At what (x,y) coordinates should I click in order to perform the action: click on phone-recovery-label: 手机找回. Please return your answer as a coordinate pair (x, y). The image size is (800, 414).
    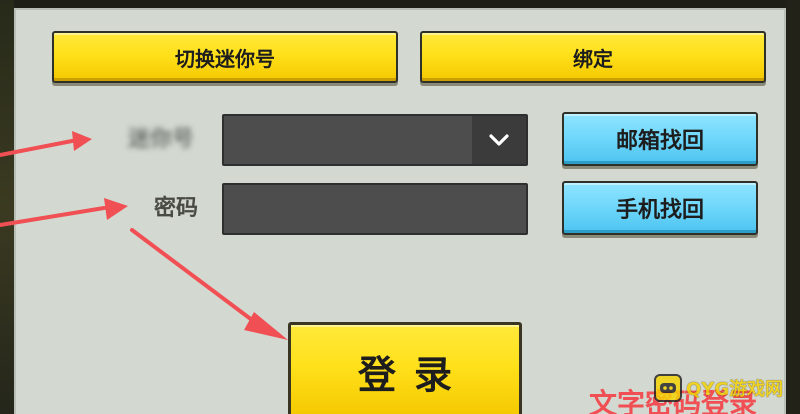
    Looking at the image, I should click on (659, 210).